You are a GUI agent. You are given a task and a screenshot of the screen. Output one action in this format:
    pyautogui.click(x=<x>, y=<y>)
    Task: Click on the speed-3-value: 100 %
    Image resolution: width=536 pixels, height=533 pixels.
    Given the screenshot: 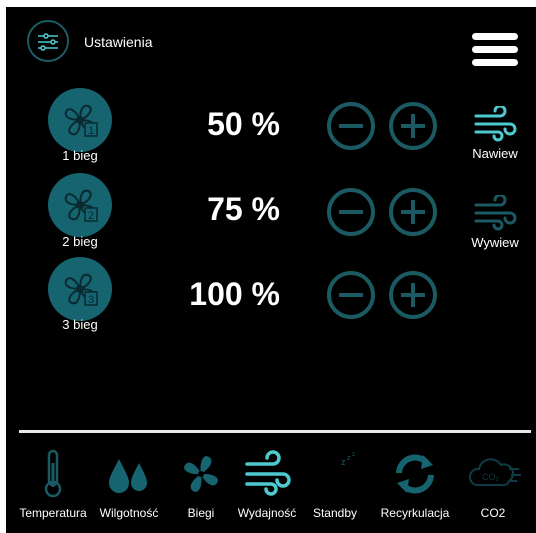 What is the action you would take?
    pyautogui.click(x=234, y=294)
    